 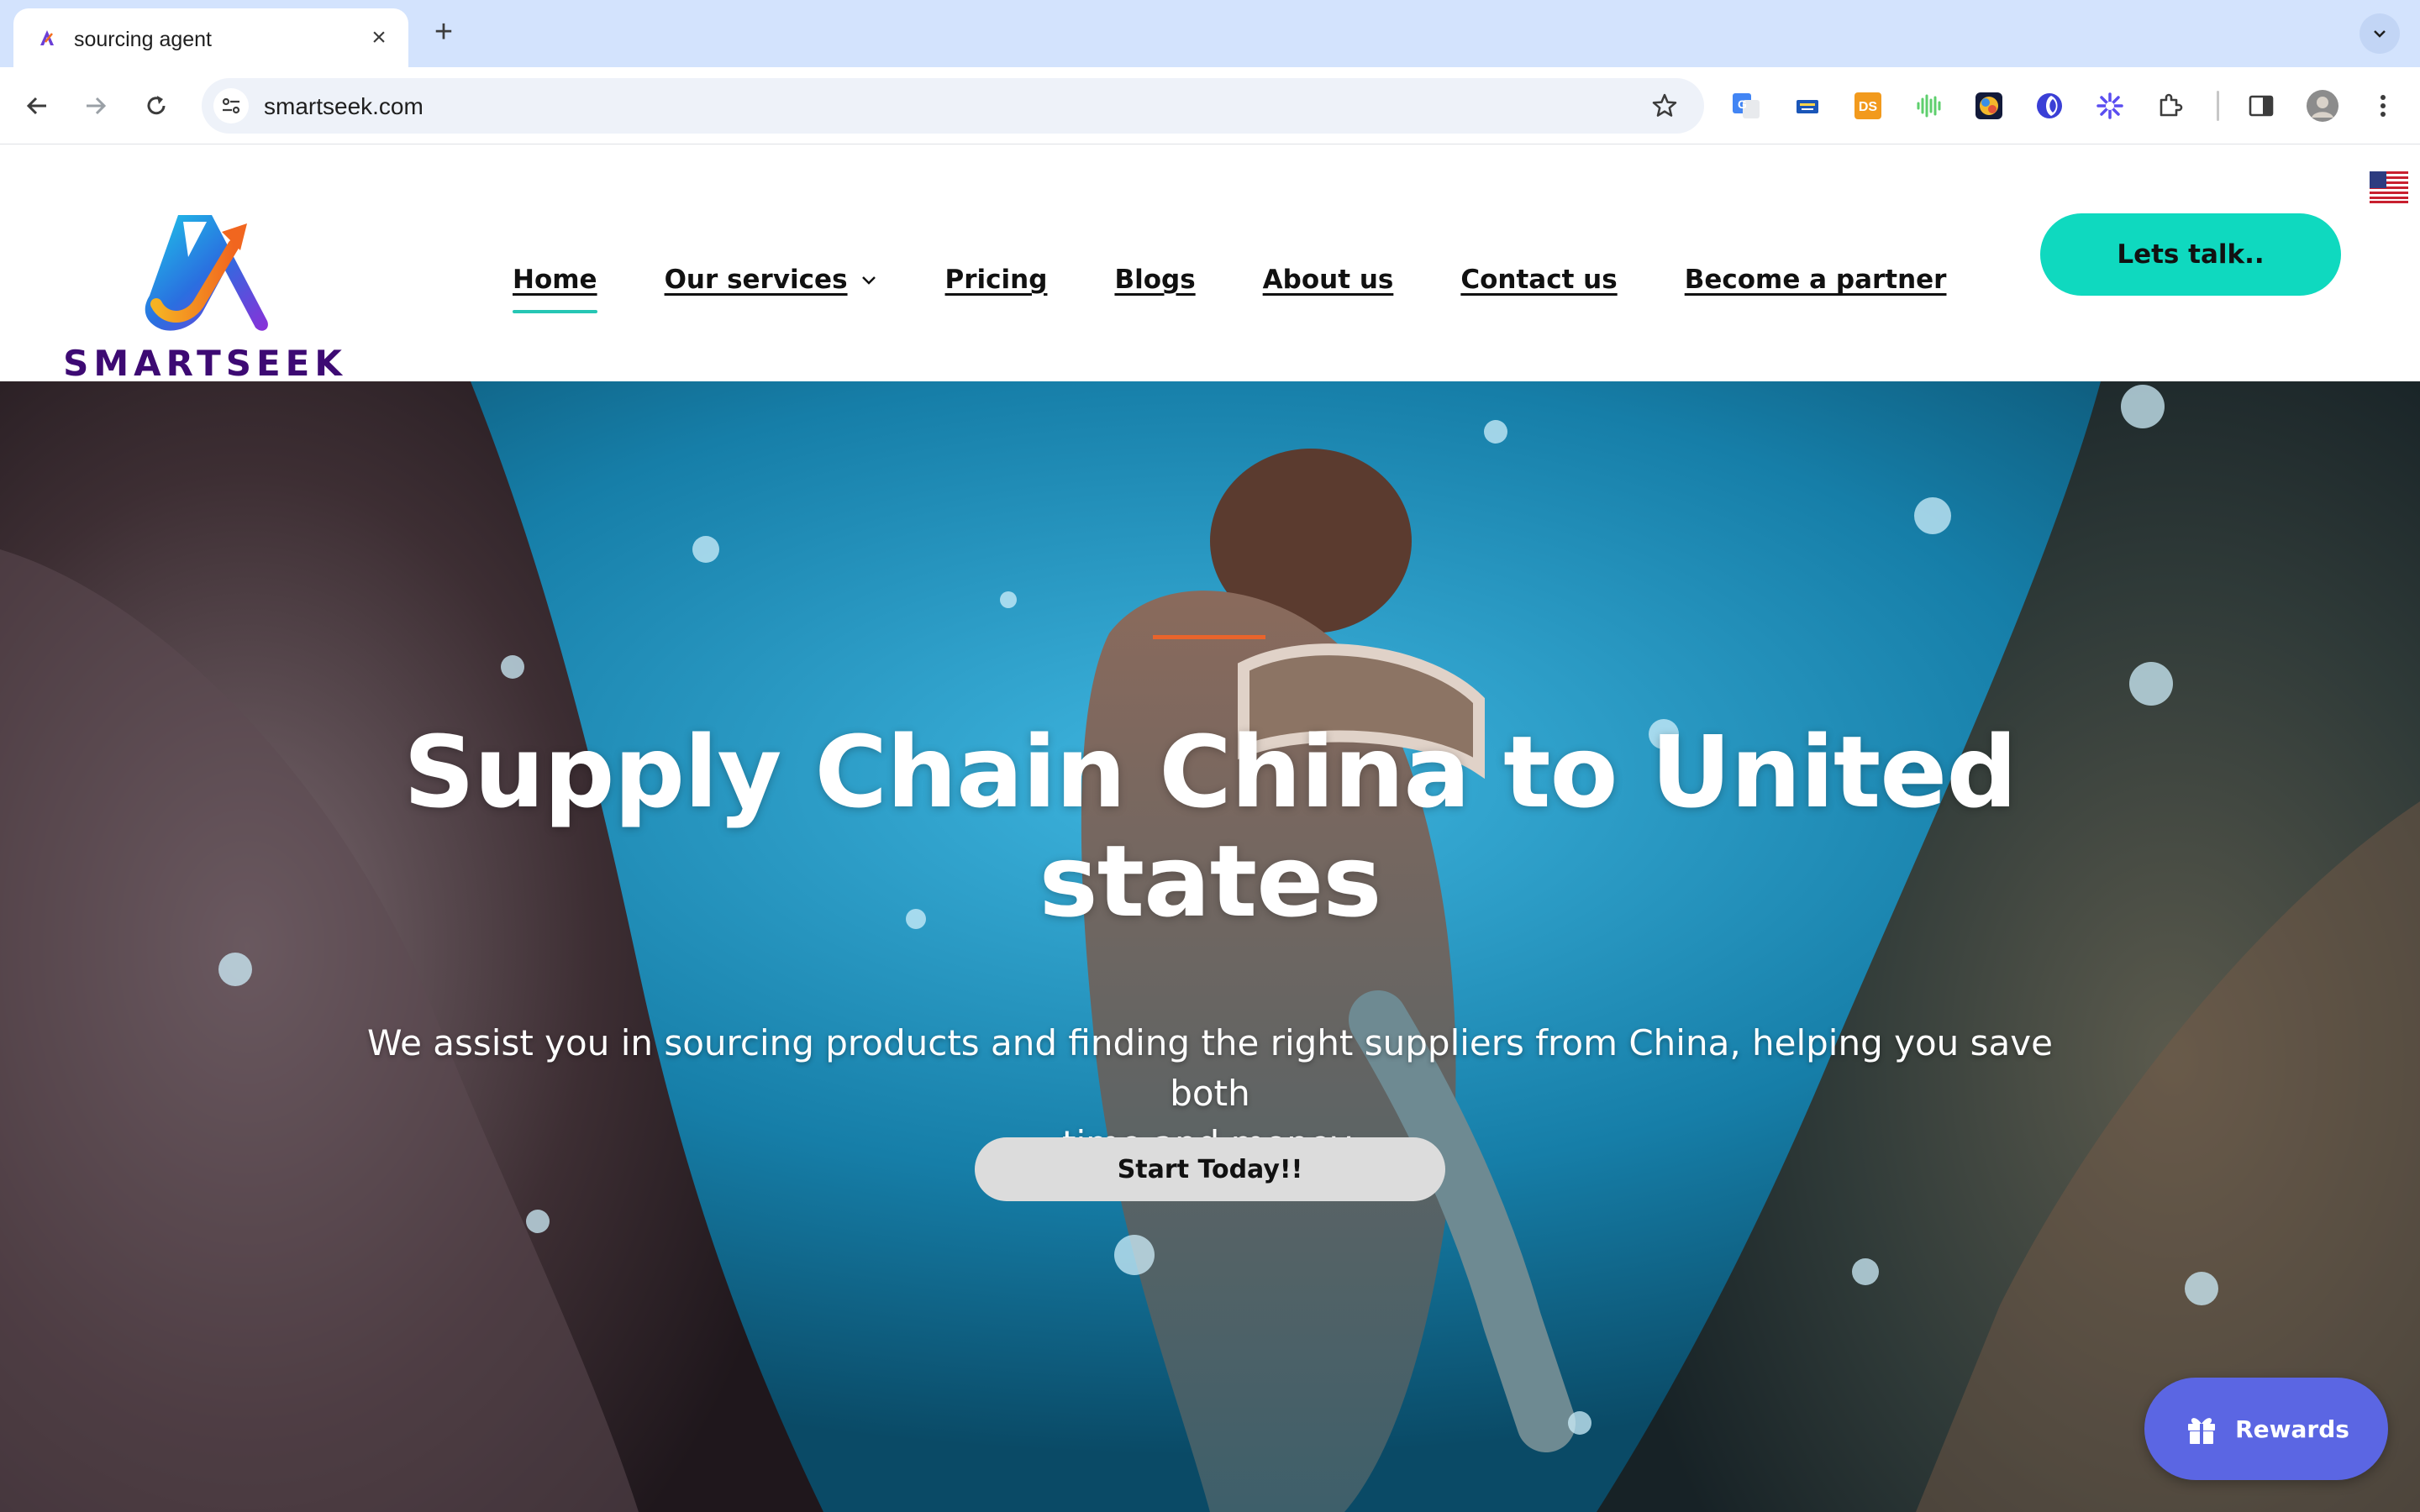 I want to click on ds-icon: DS, so click(x=1868, y=106).